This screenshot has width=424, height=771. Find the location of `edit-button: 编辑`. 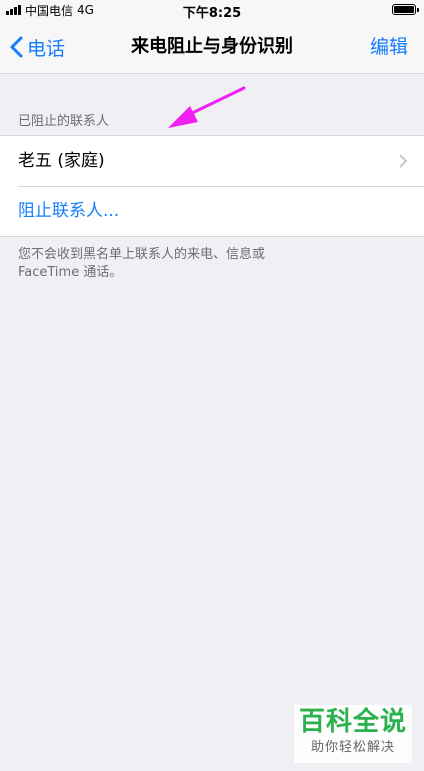

edit-button: 编辑 is located at coordinates (389, 47).